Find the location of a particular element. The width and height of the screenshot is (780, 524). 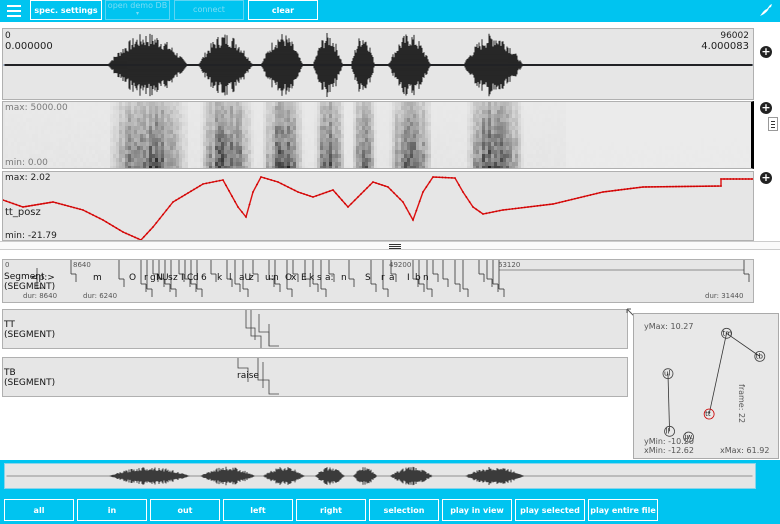

segment-start-tick: 0 is located at coordinates (7, 265).